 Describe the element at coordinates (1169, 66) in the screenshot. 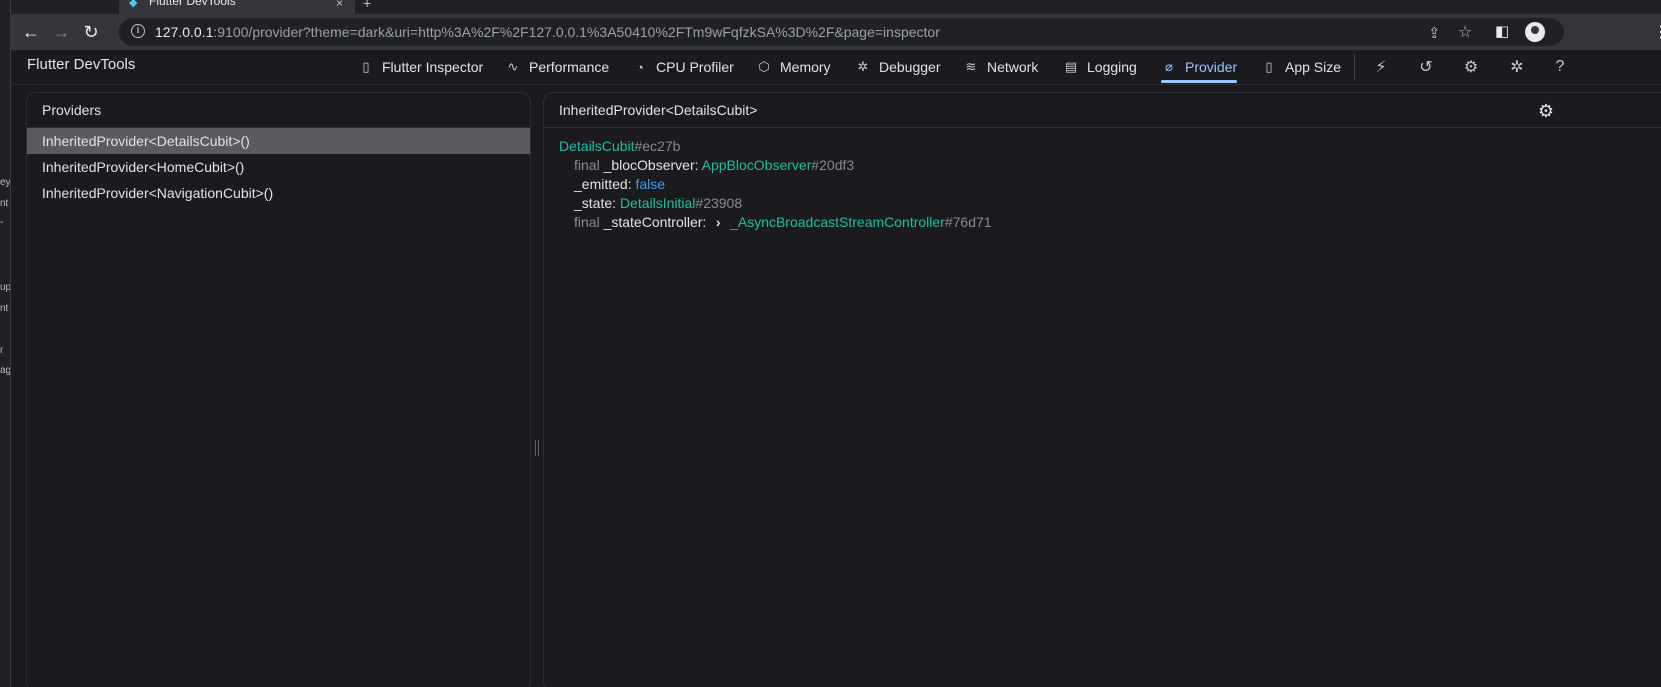

I see `paperclip-icon: ⌀` at that location.